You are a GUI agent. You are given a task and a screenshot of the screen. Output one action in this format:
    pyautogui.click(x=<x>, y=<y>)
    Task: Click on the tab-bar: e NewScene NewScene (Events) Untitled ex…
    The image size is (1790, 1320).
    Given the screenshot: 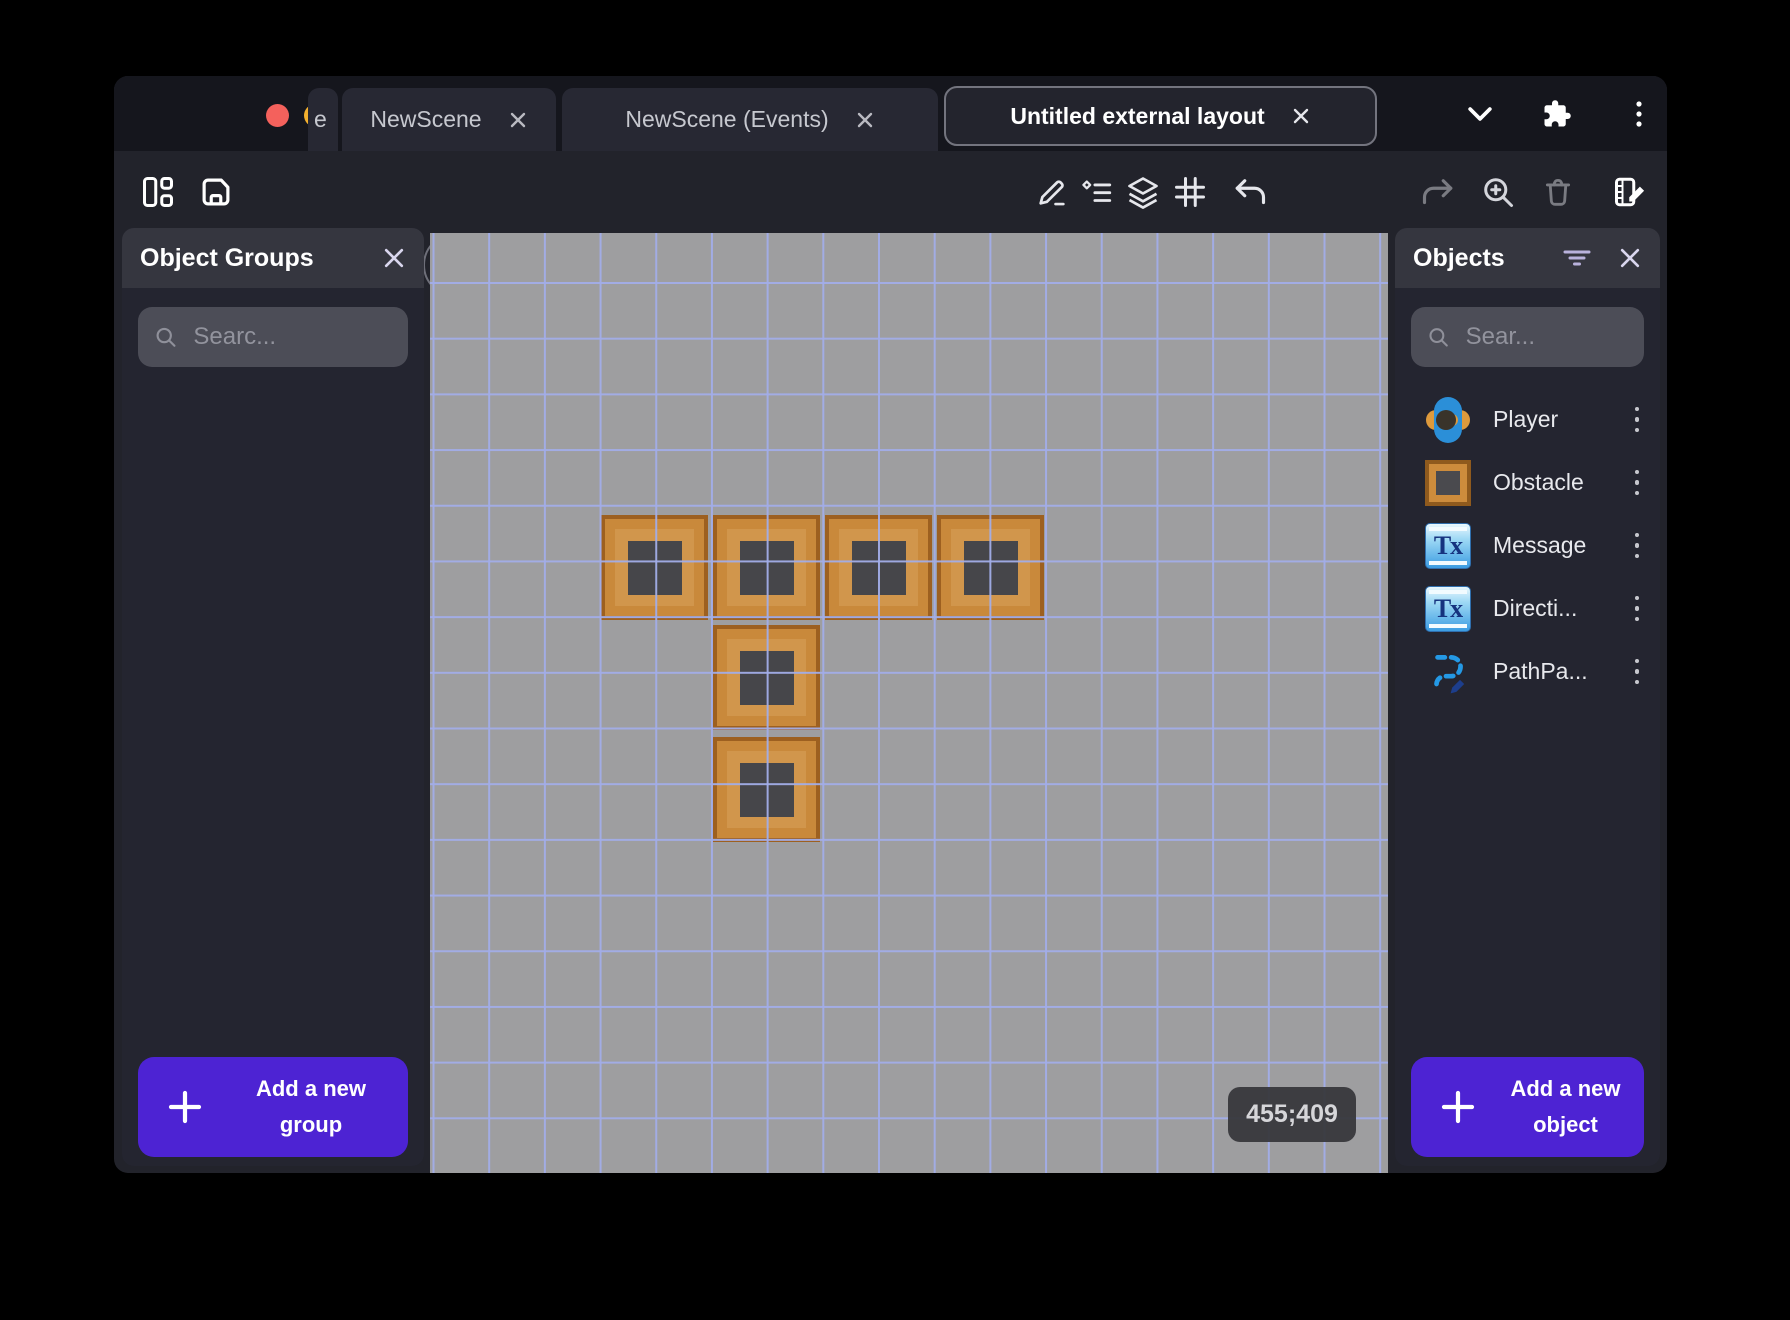 What is the action you would take?
    pyautogui.click(x=890, y=113)
    